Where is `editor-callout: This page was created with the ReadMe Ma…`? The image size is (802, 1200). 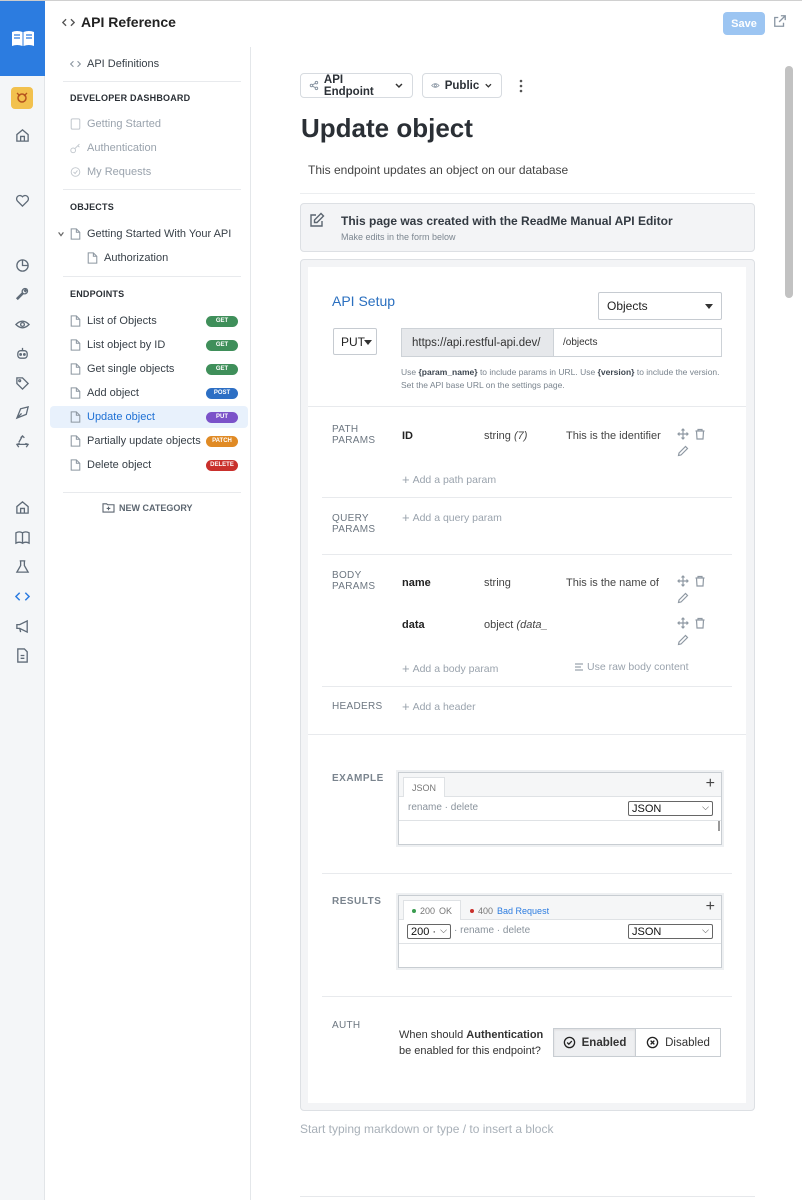
editor-callout: This page was created with the ReadMe Ma… is located at coordinates (527, 227).